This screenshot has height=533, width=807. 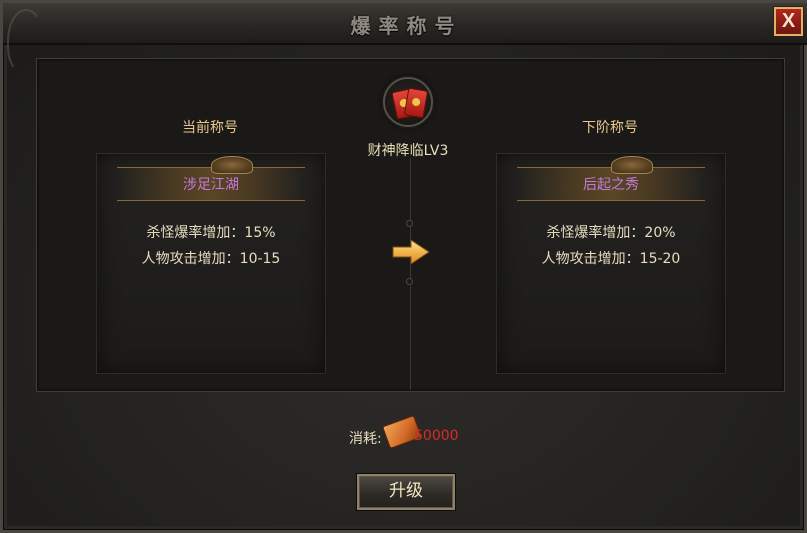 What do you see at coordinates (611, 185) in the screenshot?
I see `next-title-name: 后起之秀` at bounding box center [611, 185].